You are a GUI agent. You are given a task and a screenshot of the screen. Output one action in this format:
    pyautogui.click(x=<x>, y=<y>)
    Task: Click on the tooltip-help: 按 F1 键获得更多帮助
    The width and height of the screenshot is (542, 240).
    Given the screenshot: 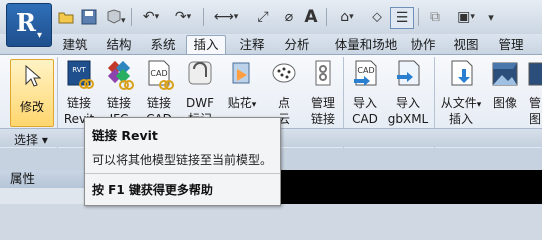 What is the action you would take?
    pyautogui.click(x=152, y=190)
    